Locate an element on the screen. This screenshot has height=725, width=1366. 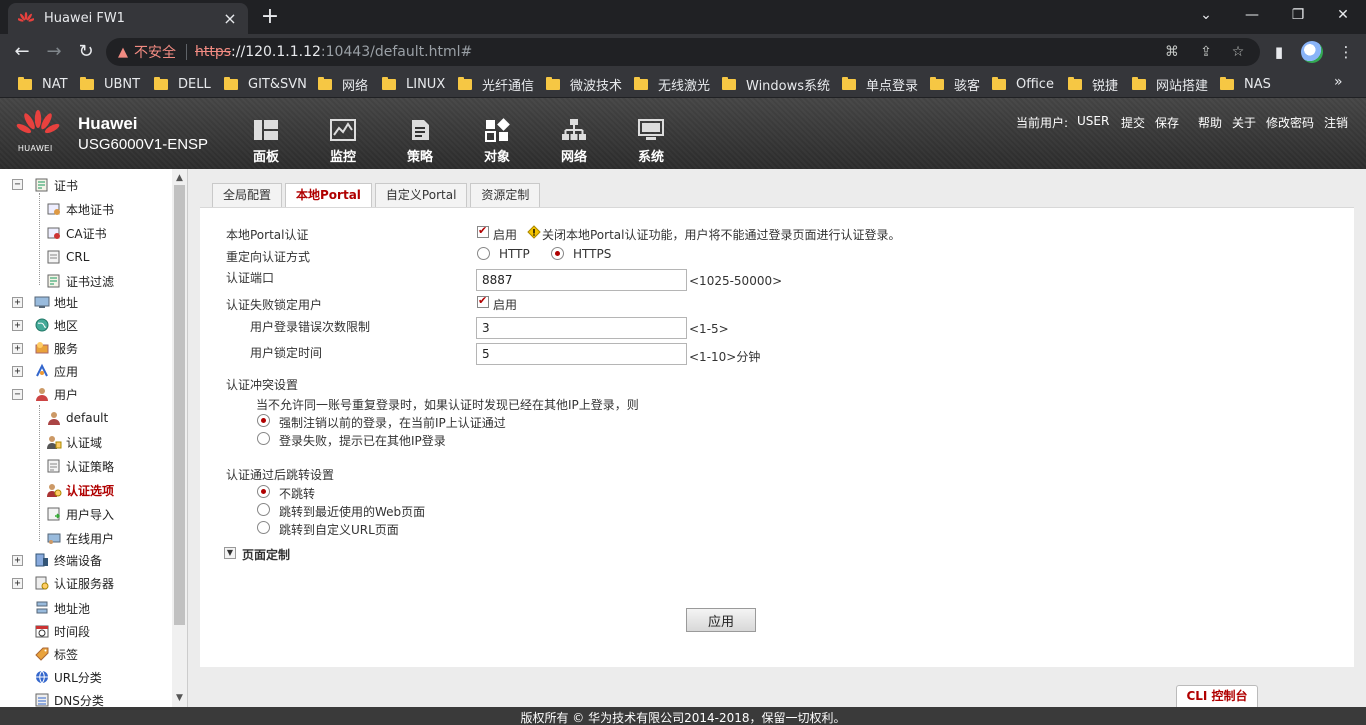
tree-item-crl: CRL is located at coordinates (67, 257).